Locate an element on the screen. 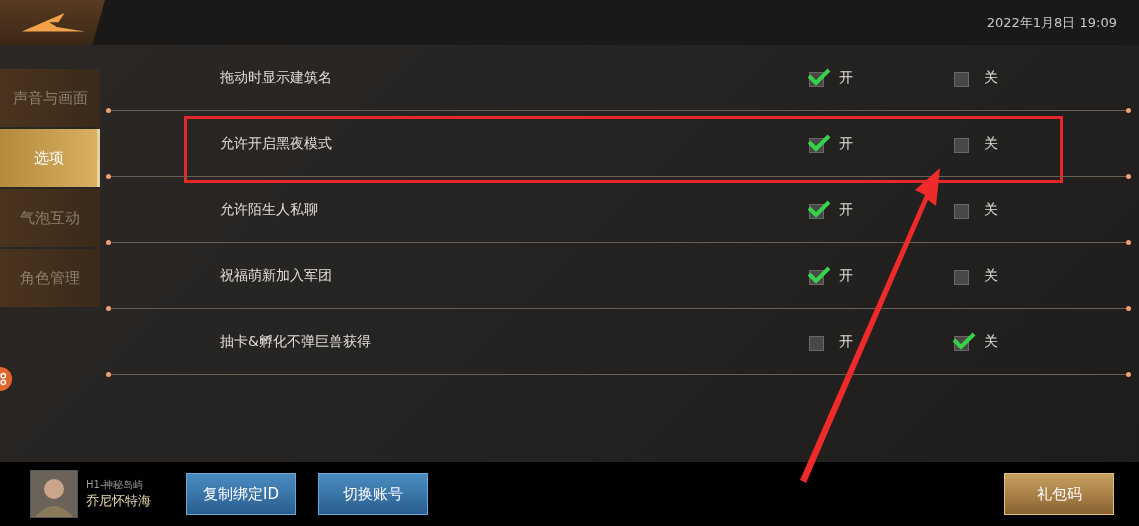 This screenshot has height=526, width=1139. back-button is located at coordinates (52, 22).